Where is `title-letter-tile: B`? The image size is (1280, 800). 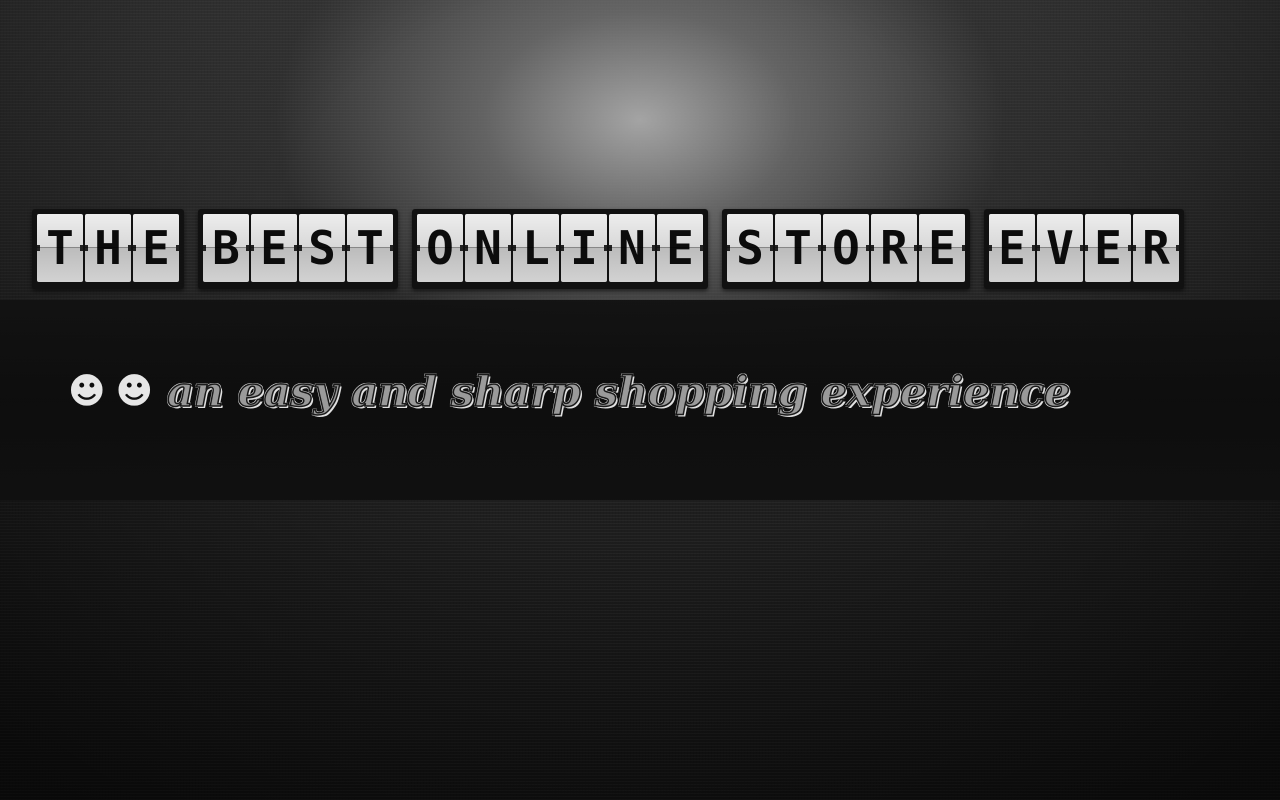
title-letter-tile: B is located at coordinates (226, 248).